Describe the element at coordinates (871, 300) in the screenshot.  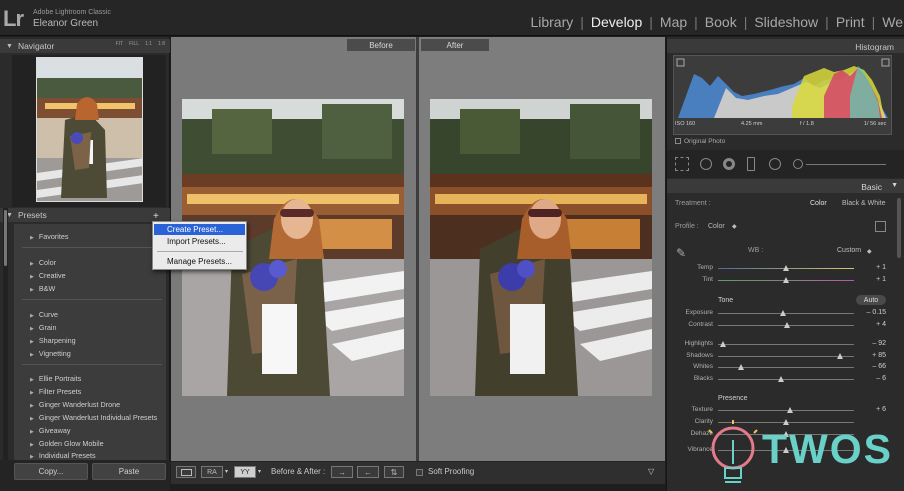
I see `auto-tone-button: Auto` at that location.